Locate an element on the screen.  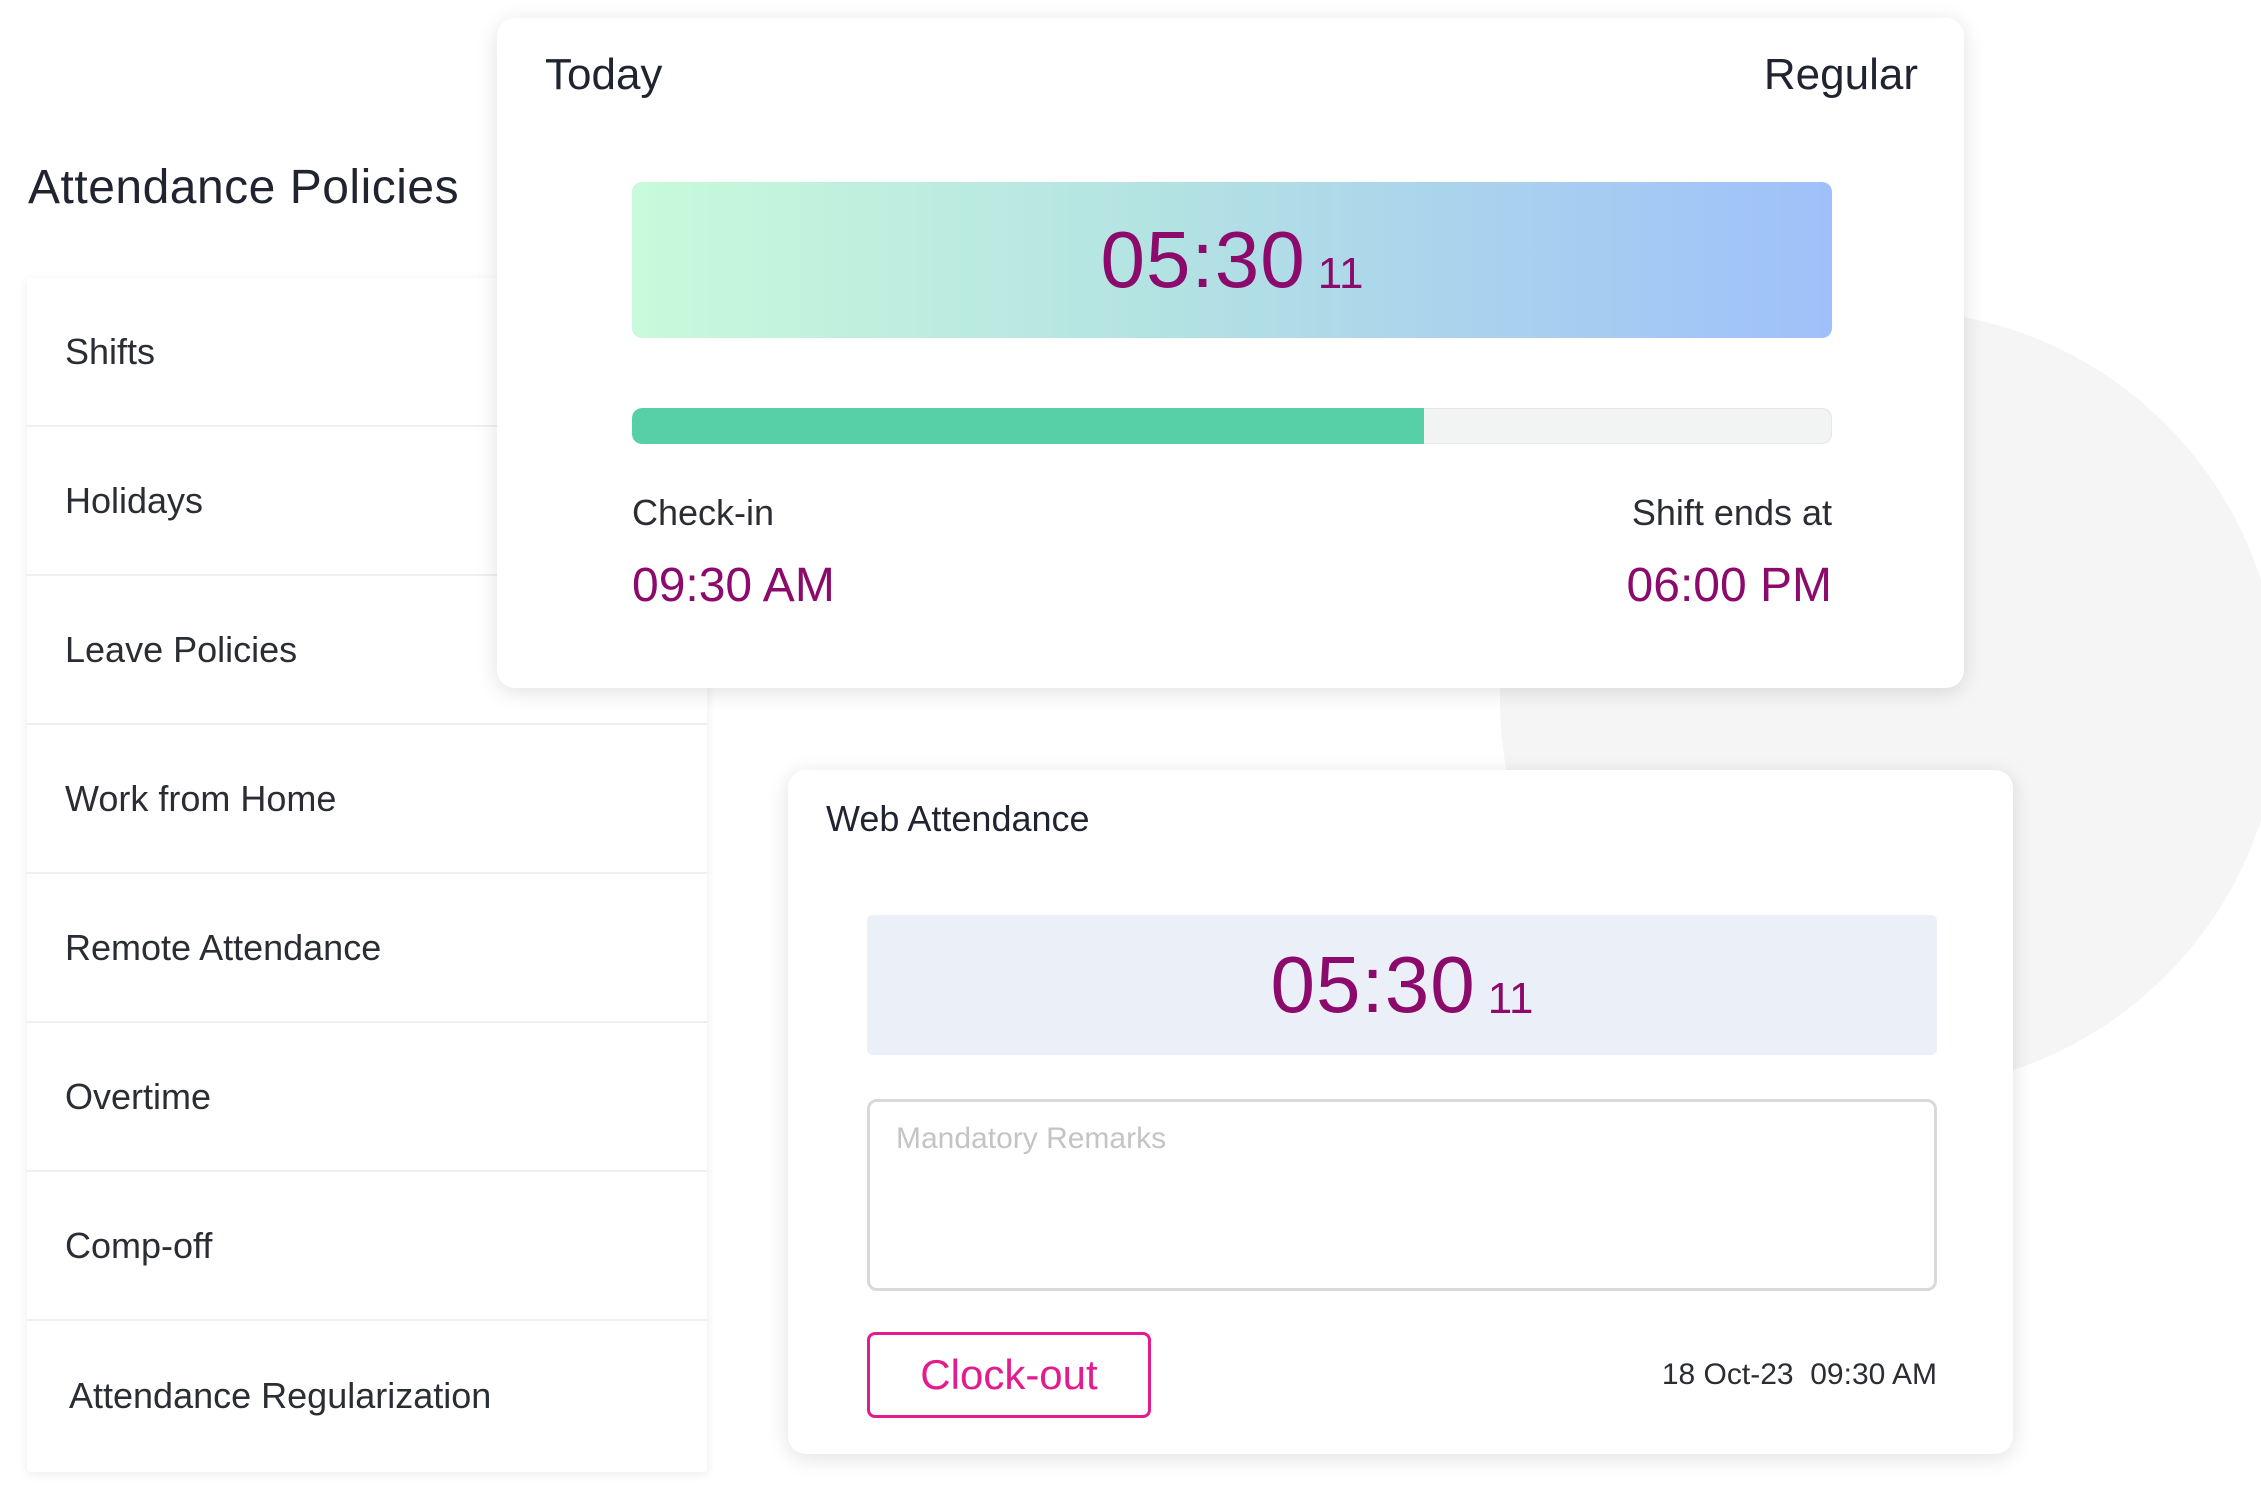
policy-item-work-from-home: Work from Home is located at coordinates (367, 799).